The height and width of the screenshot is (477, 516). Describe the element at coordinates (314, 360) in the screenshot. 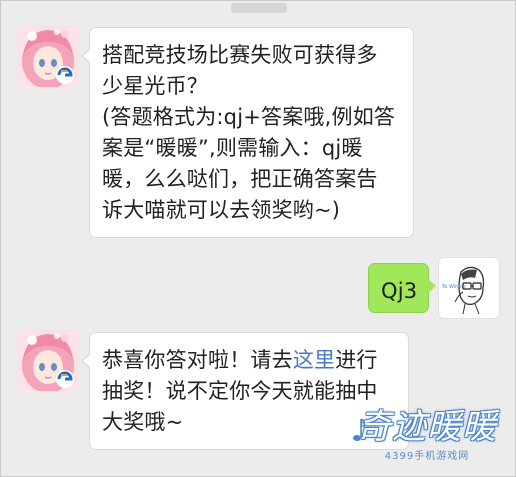

I see `lottery-link: 这里` at that location.